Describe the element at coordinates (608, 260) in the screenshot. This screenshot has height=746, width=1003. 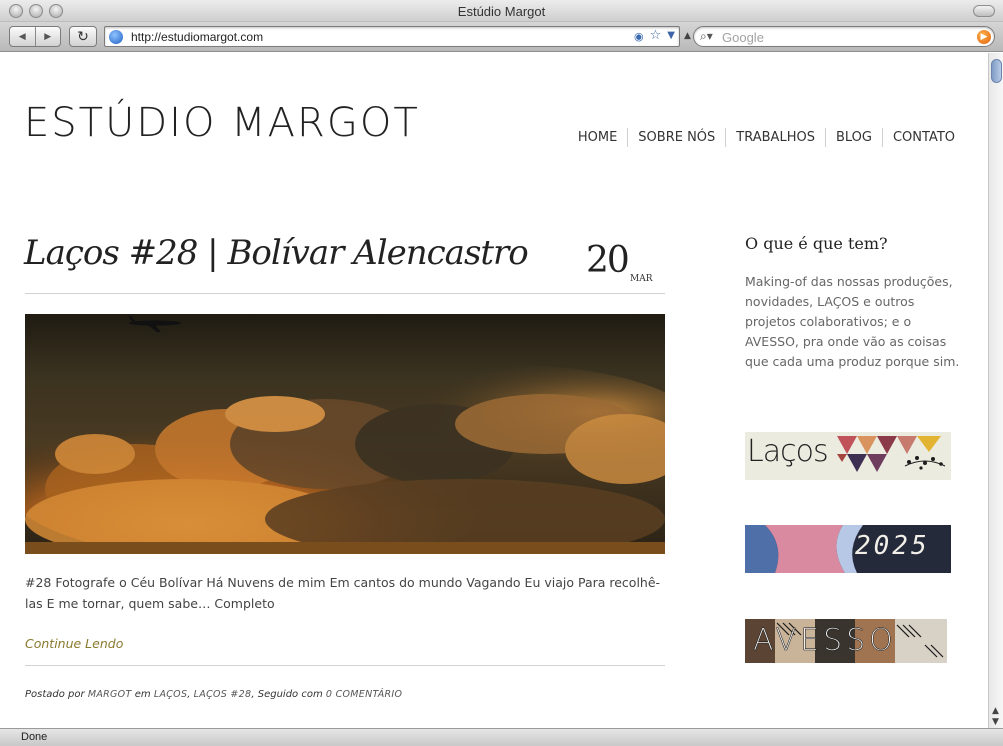
I see `post-date-day: 20` at that location.